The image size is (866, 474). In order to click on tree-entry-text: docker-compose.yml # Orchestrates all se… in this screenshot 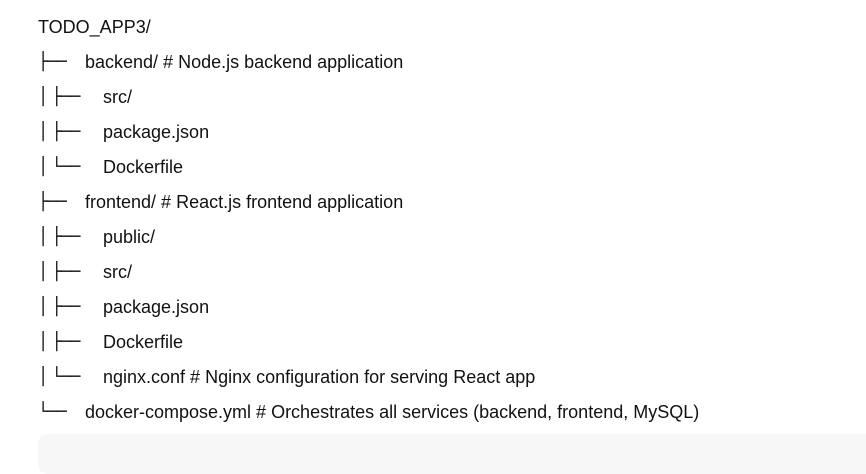, I will do `click(392, 411)`.